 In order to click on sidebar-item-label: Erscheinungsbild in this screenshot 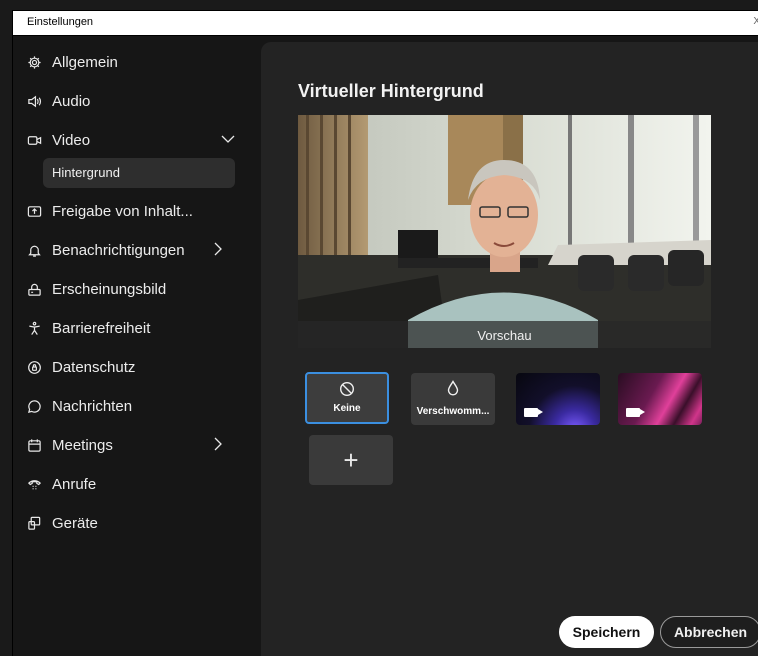, I will do `click(109, 289)`.